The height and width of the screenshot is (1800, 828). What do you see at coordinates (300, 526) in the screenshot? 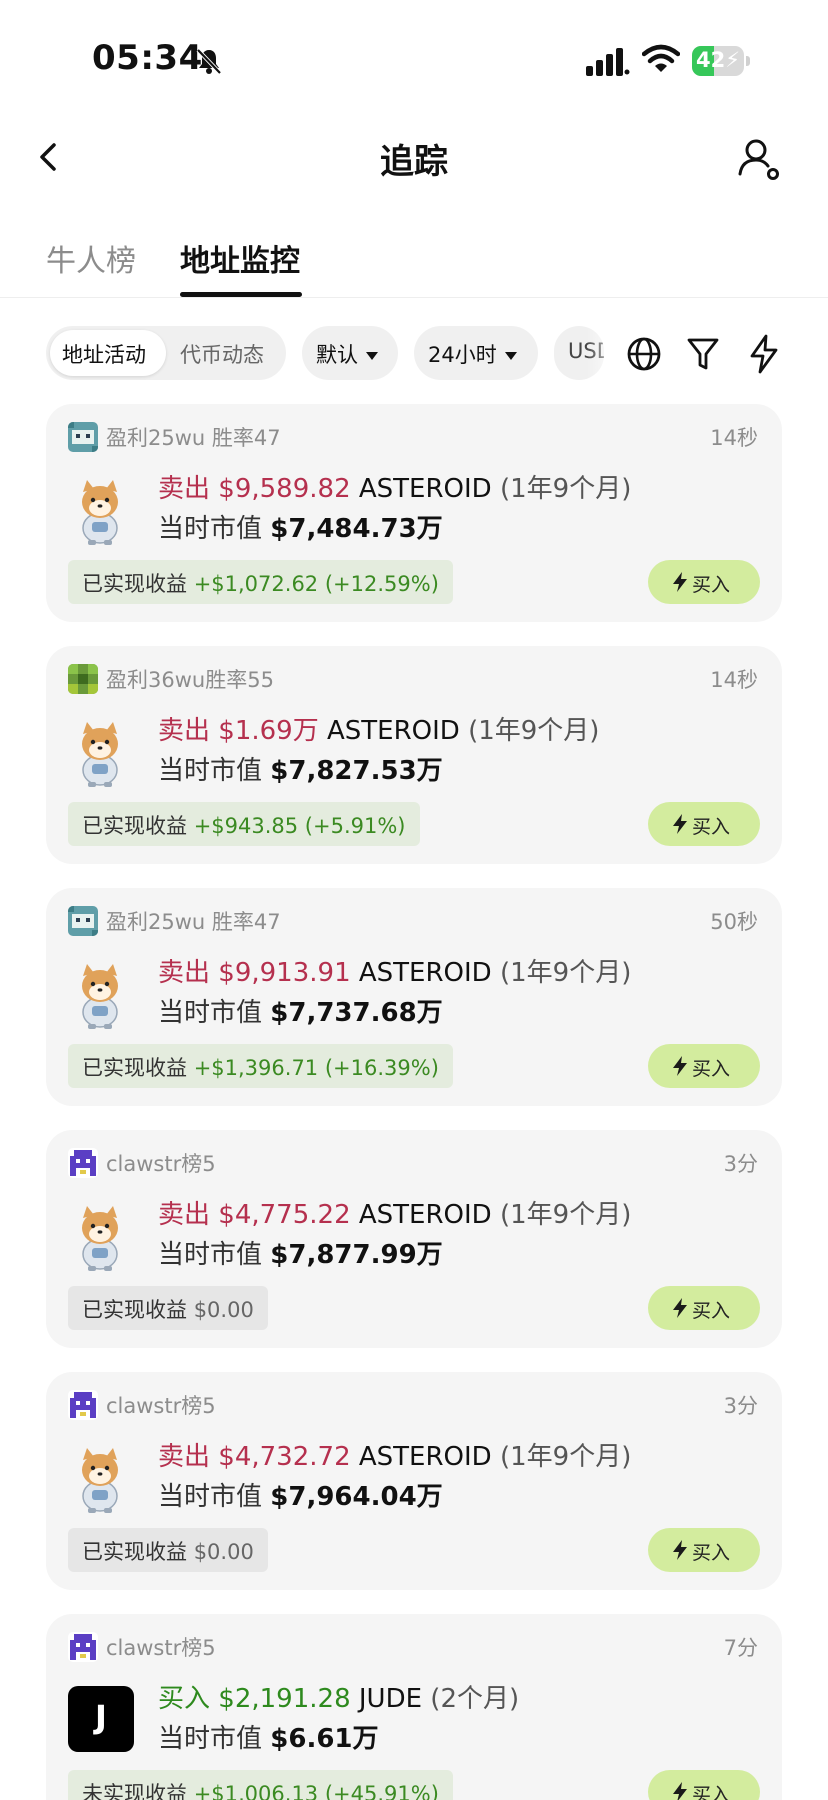
I see `market-cap-line: 当时市值 $7,484.73万` at bounding box center [300, 526].